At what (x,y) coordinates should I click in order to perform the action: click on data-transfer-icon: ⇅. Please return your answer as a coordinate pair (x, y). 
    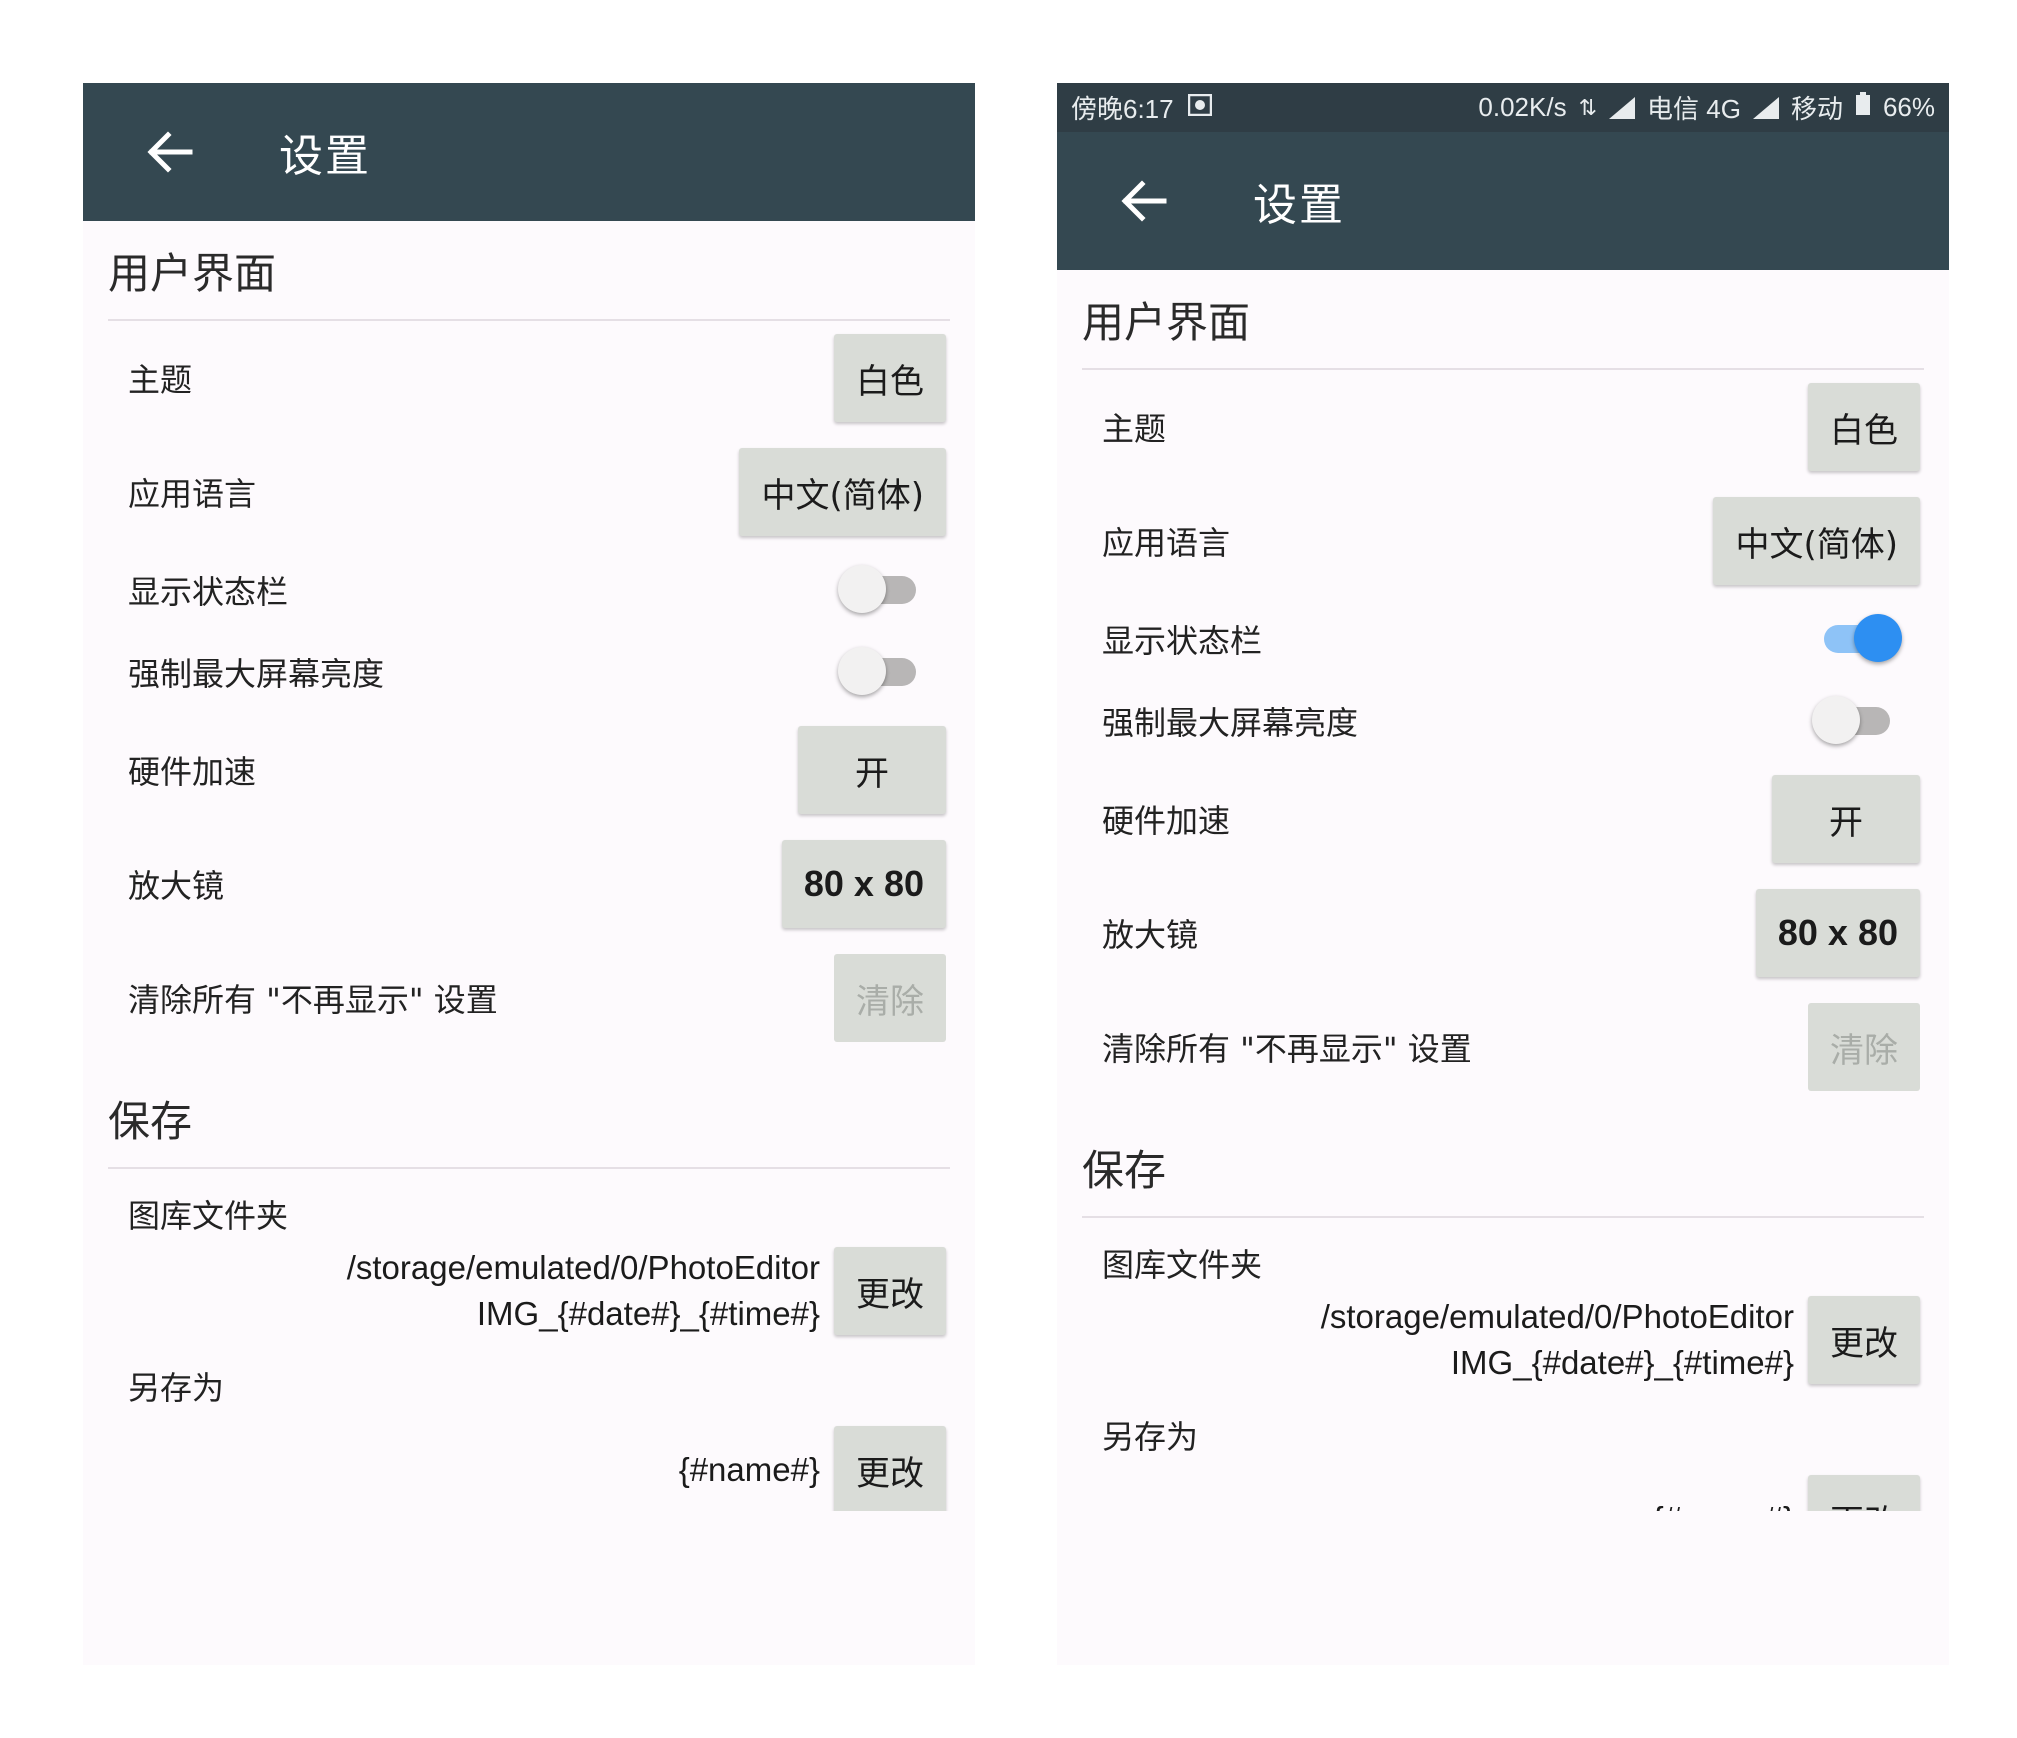
    Looking at the image, I should click on (1588, 107).